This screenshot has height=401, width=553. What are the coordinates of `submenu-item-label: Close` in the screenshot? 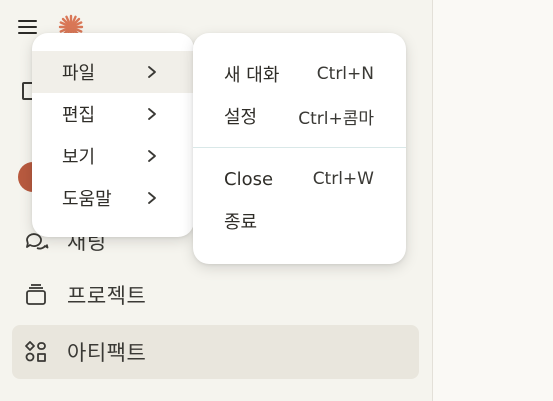 It's located at (249, 179).